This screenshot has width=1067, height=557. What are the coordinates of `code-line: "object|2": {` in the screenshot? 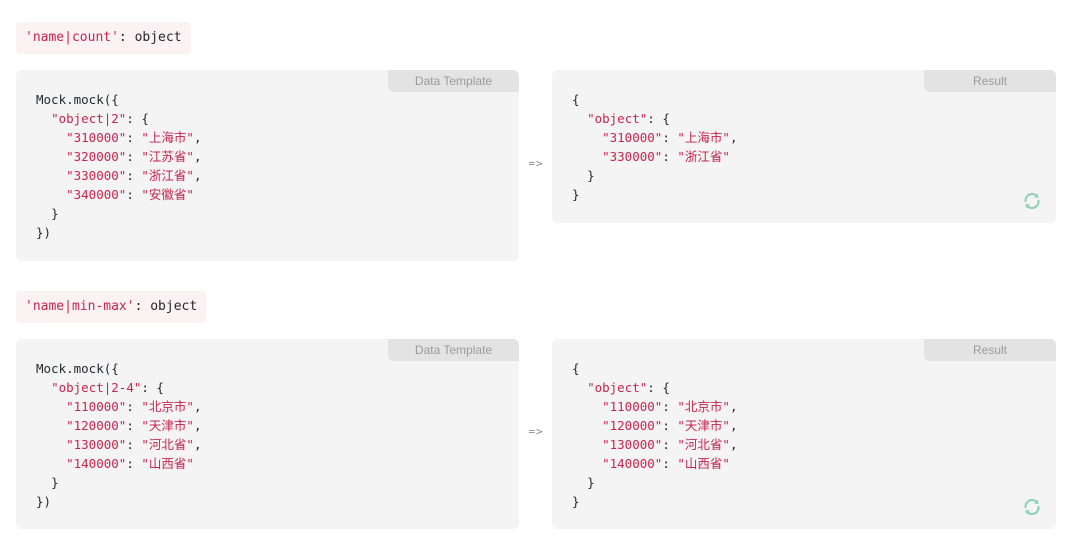 It's located at (118, 118).